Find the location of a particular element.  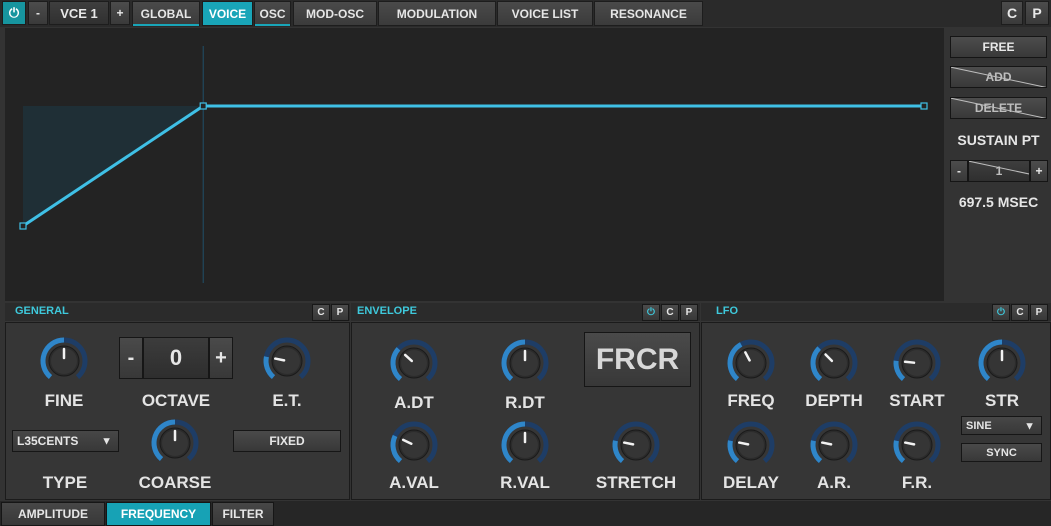

time-readout: 697.5 MSEC is located at coordinates (998, 202).